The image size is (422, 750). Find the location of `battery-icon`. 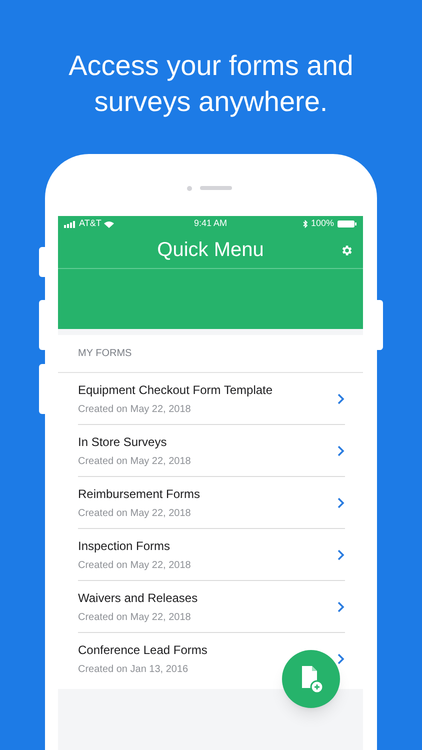

battery-icon is located at coordinates (347, 224).